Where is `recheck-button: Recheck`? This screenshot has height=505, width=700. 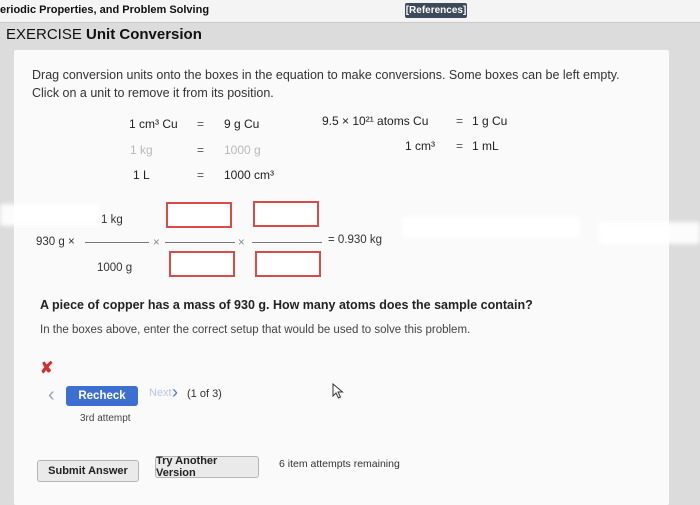
recheck-button: Recheck is located at coordinates (102, 396).